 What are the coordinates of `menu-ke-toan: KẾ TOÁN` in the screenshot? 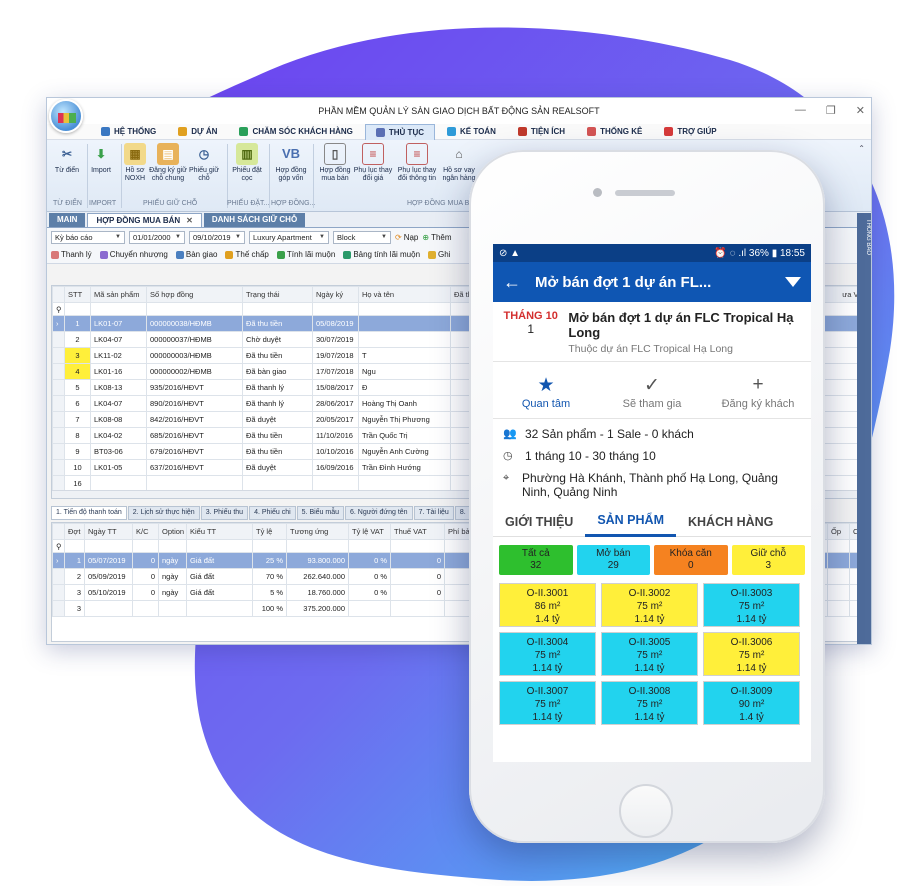 It's located at (471, 132).